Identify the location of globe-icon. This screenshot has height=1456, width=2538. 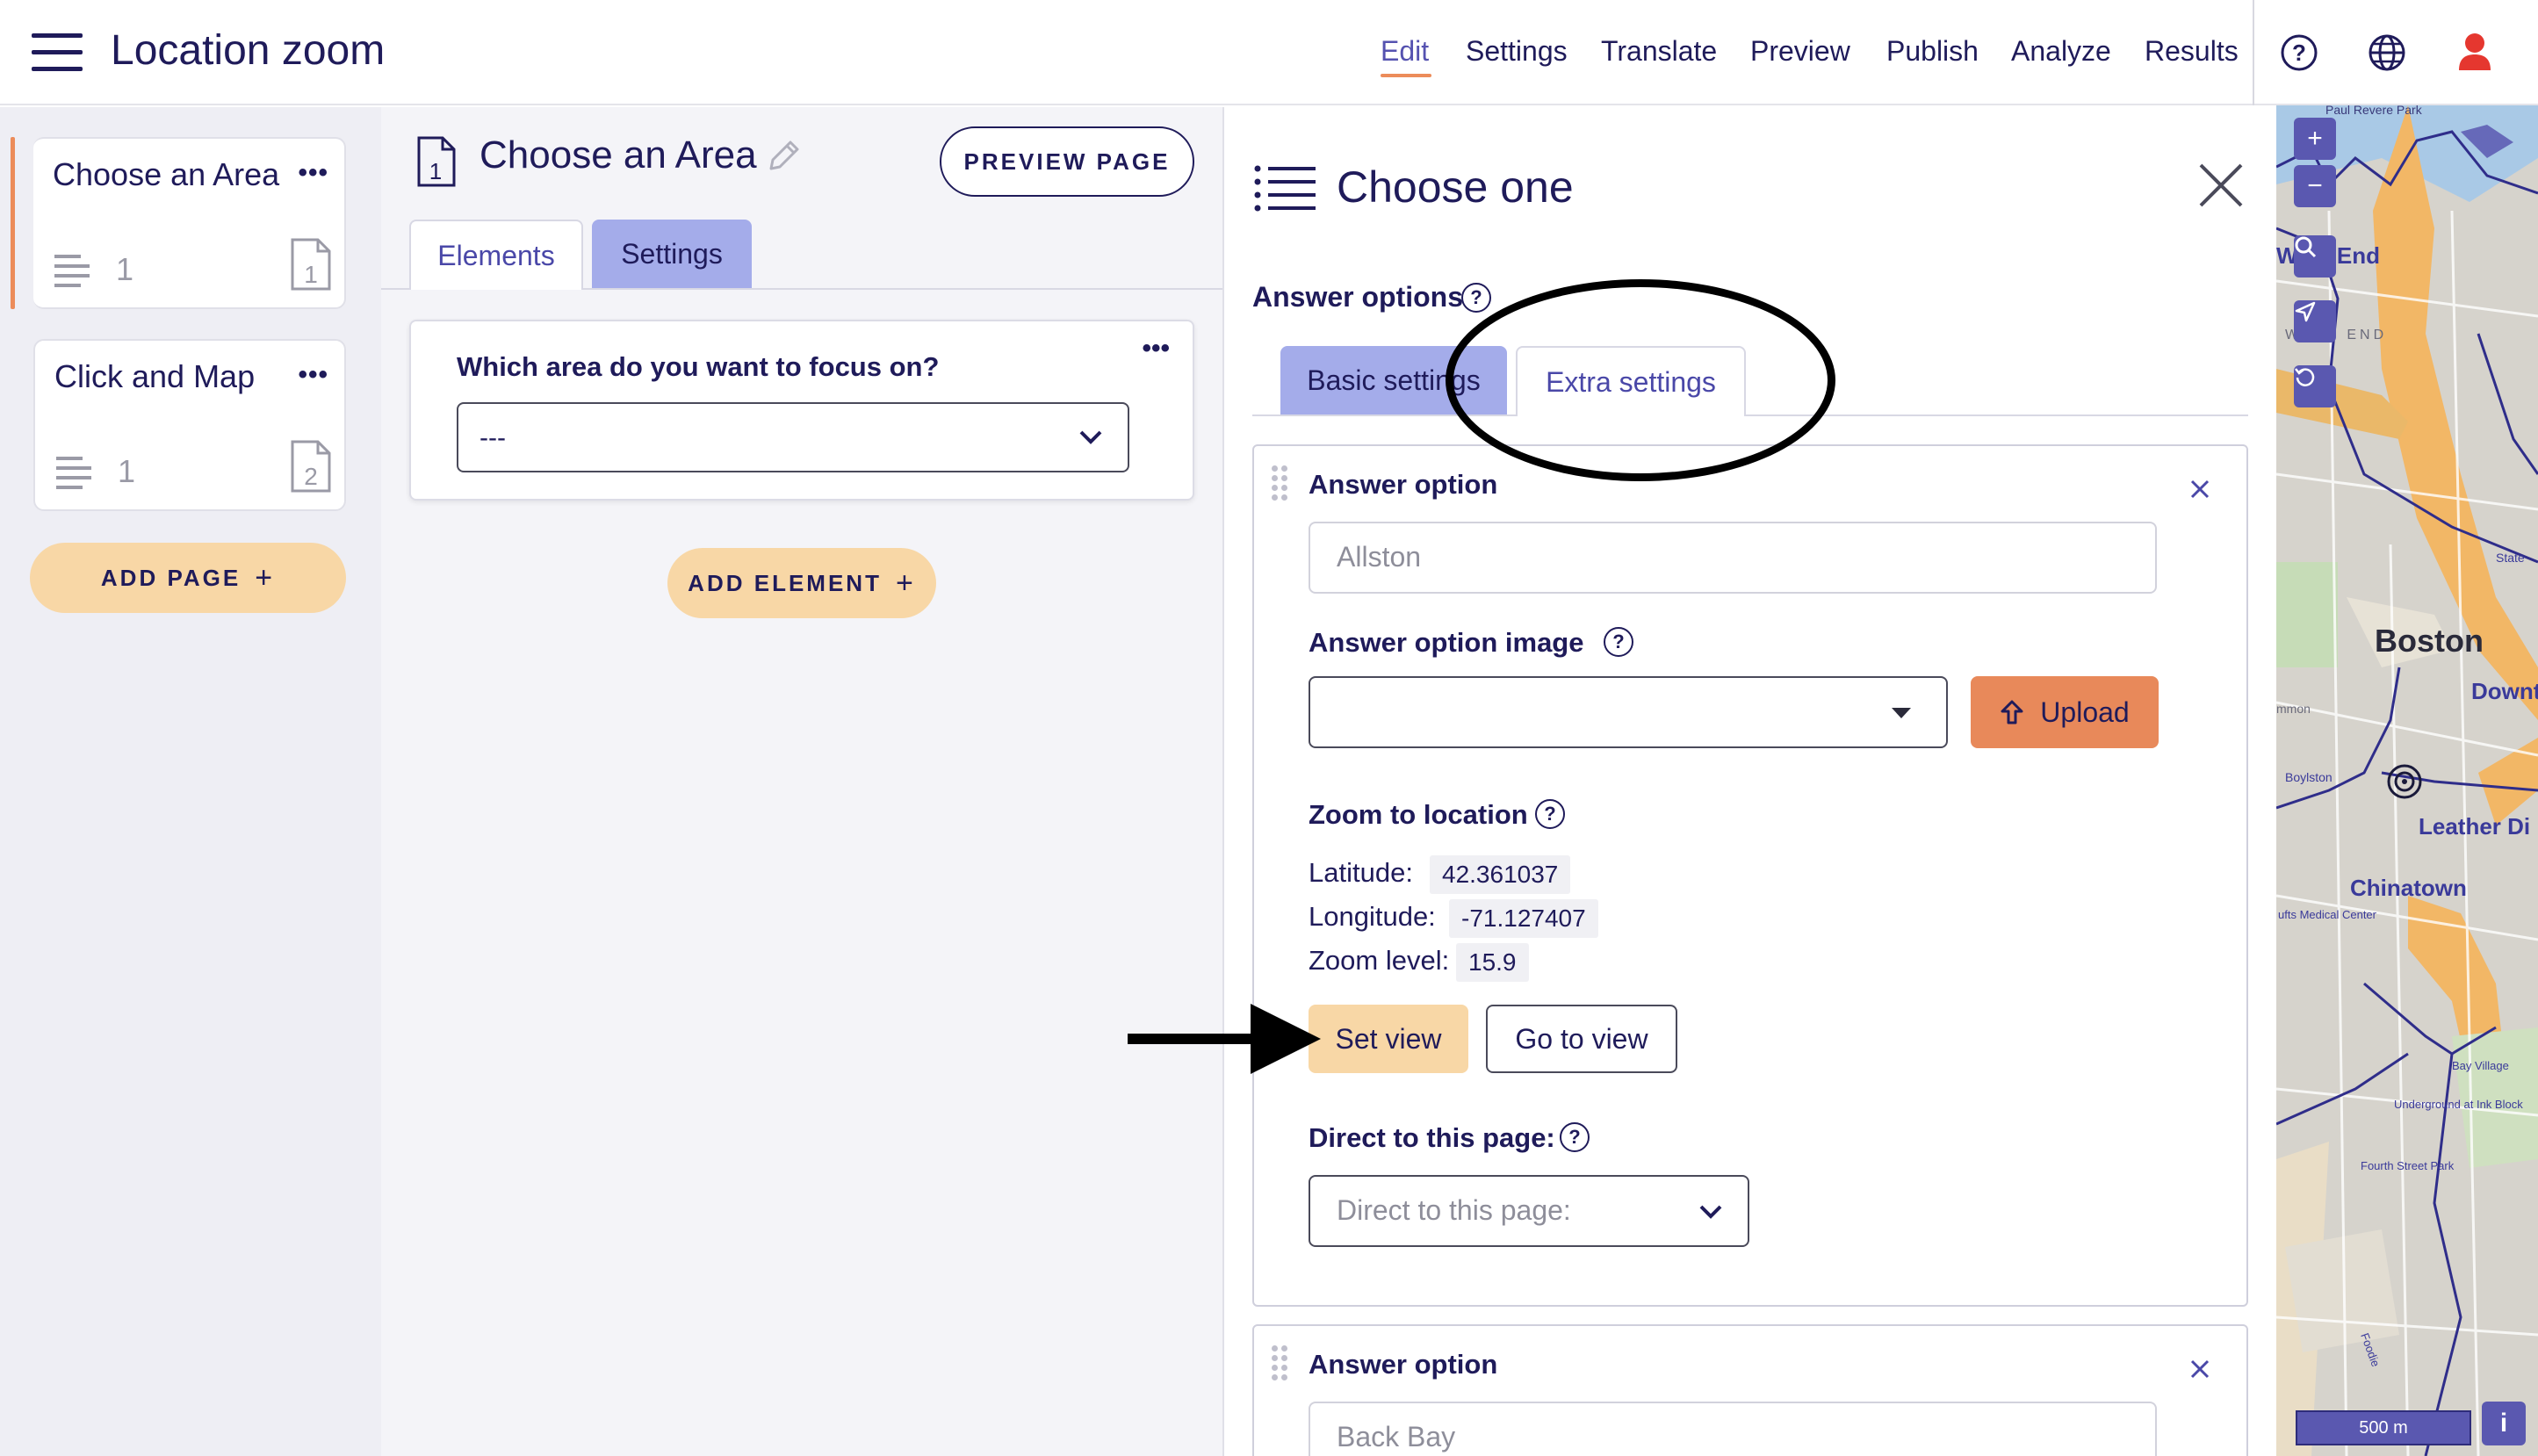
(2387, 52).